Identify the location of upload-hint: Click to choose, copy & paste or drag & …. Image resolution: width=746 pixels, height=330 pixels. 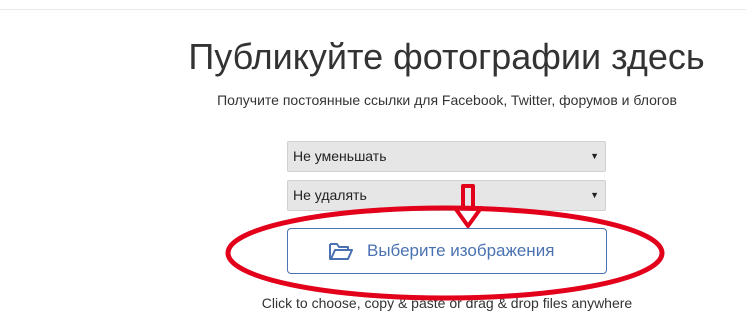
(447, 303).